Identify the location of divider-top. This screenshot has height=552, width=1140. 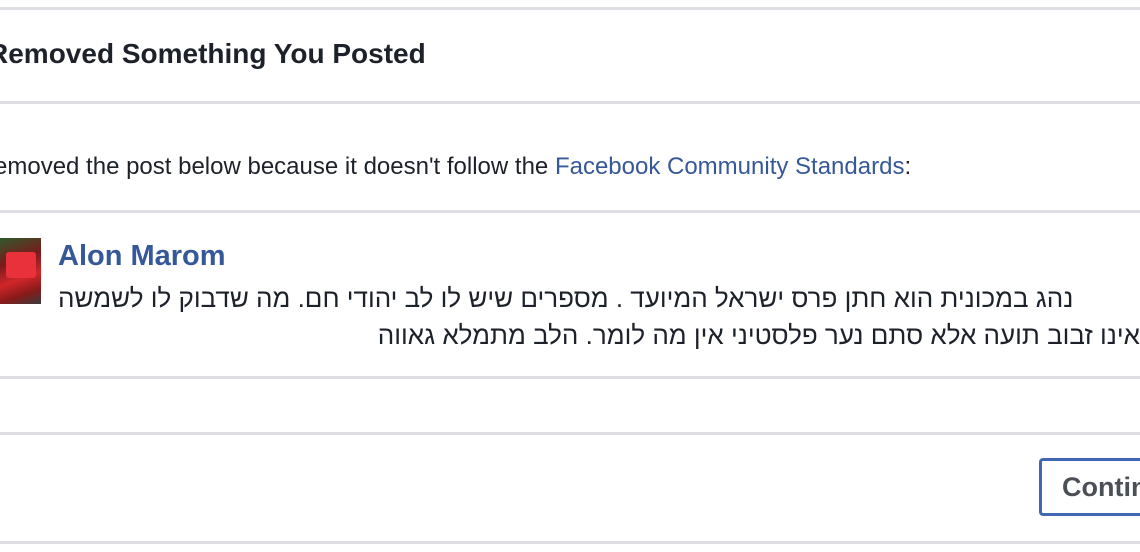
(570, 8).